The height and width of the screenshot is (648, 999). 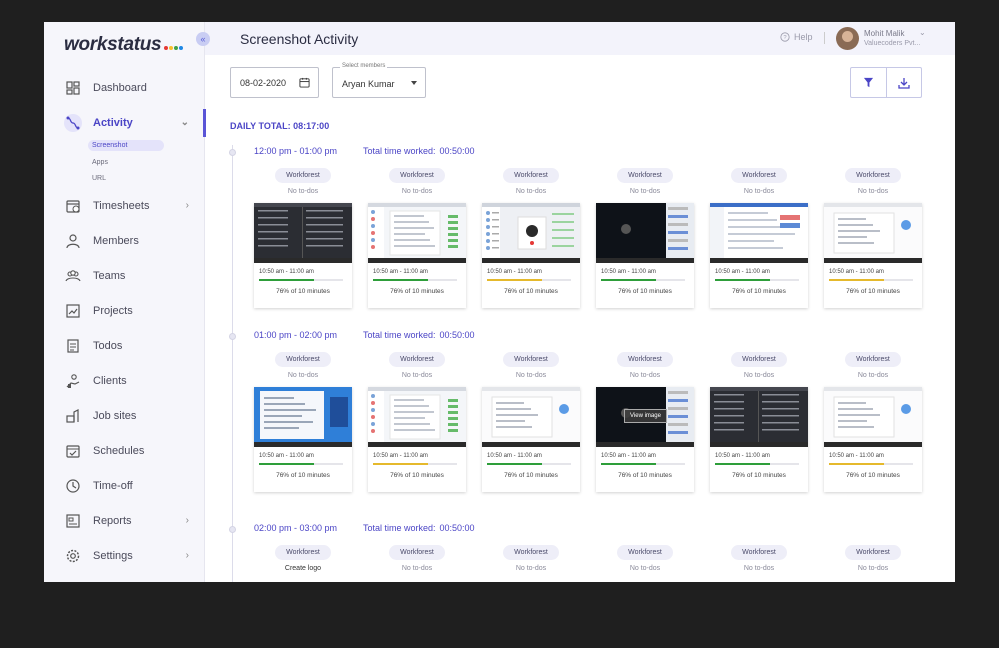 I want to click on calendar-icon, so click(x=304, y=82).